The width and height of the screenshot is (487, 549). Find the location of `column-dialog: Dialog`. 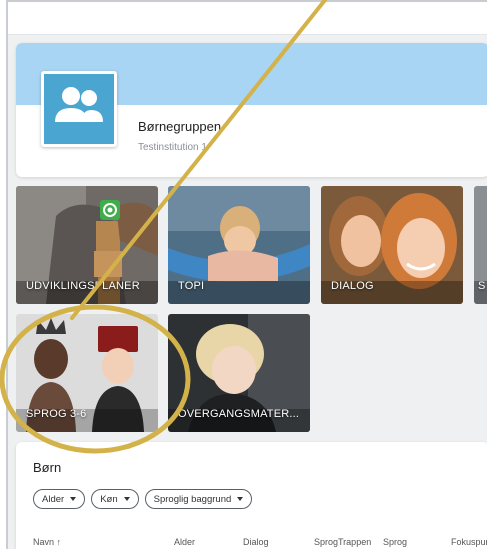

column-dialog: Dialog is located at coordinates (256, 542).